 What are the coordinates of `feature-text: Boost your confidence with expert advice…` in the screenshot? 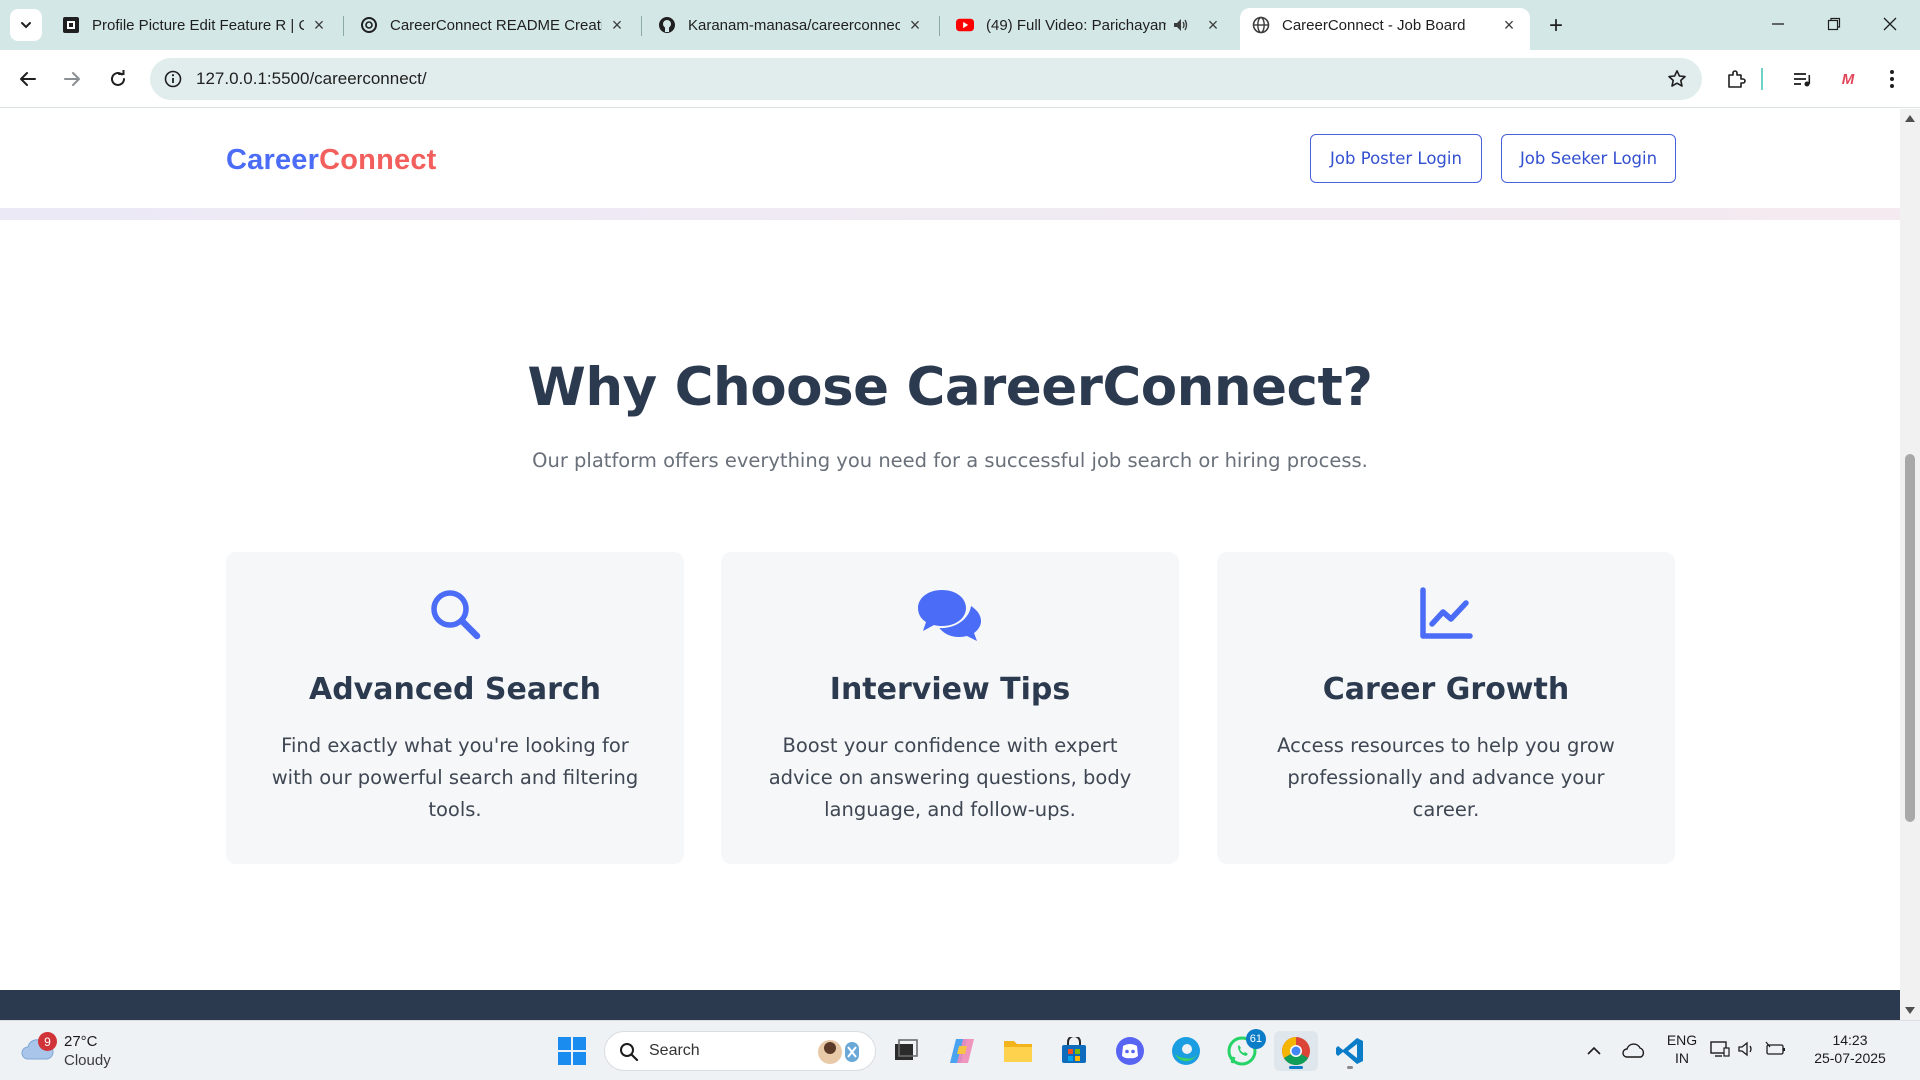 It's located at (950, 777).